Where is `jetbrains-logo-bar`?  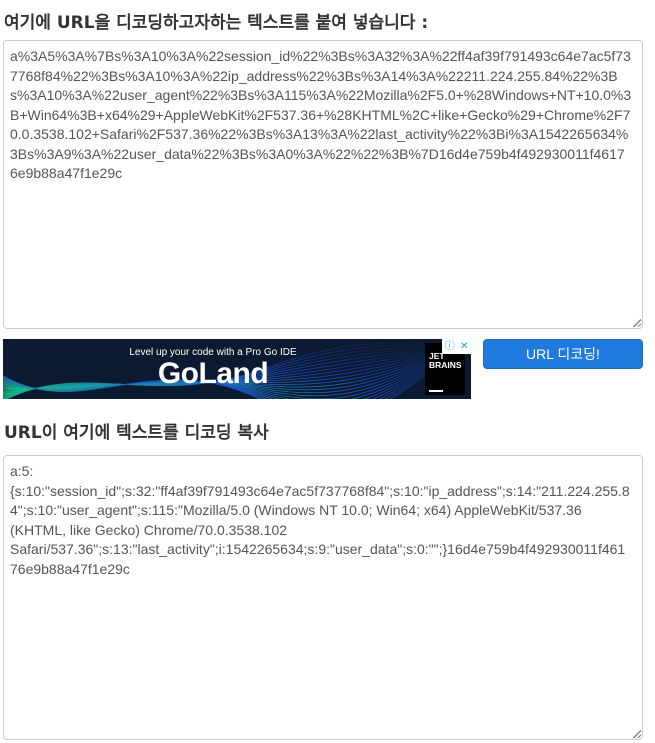 jetbrains-logo-bar is located at coordinates (436, 391).